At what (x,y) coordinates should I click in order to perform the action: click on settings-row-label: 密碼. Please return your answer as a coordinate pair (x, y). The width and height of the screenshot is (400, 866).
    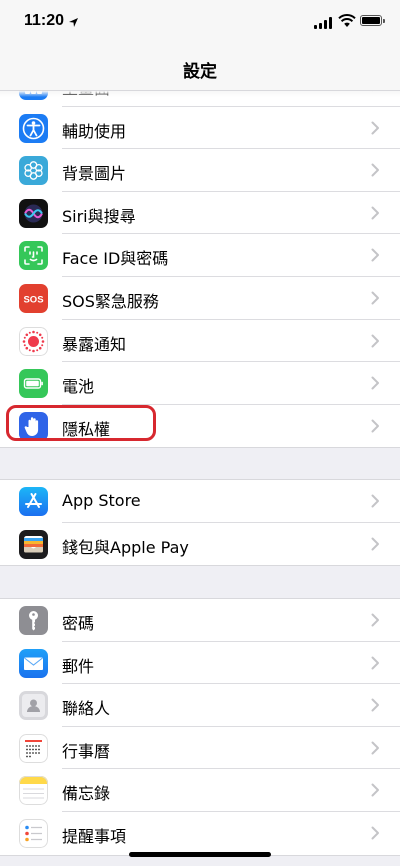
    Looking at the image, I should click on (78, 623).